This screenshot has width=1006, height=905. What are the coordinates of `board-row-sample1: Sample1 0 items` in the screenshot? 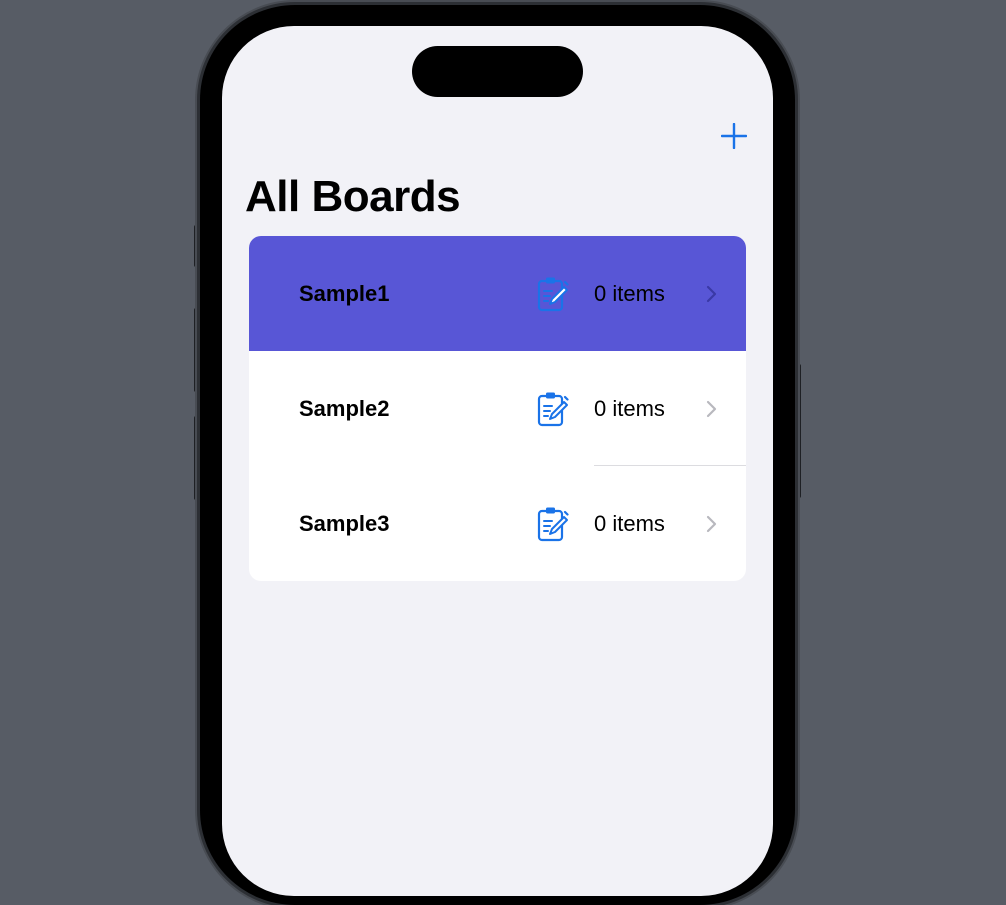 It's located at (497, 293).